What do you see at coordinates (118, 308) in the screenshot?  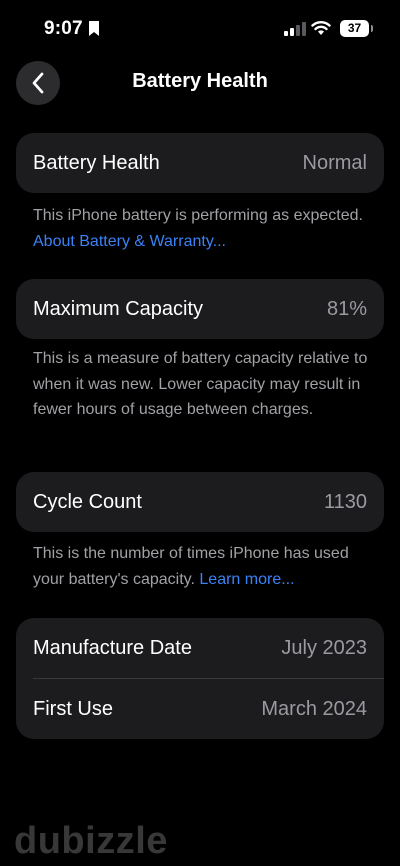 I see `maximum-capacity-label: Maximum Capacity` at bounding box center [118, 308].